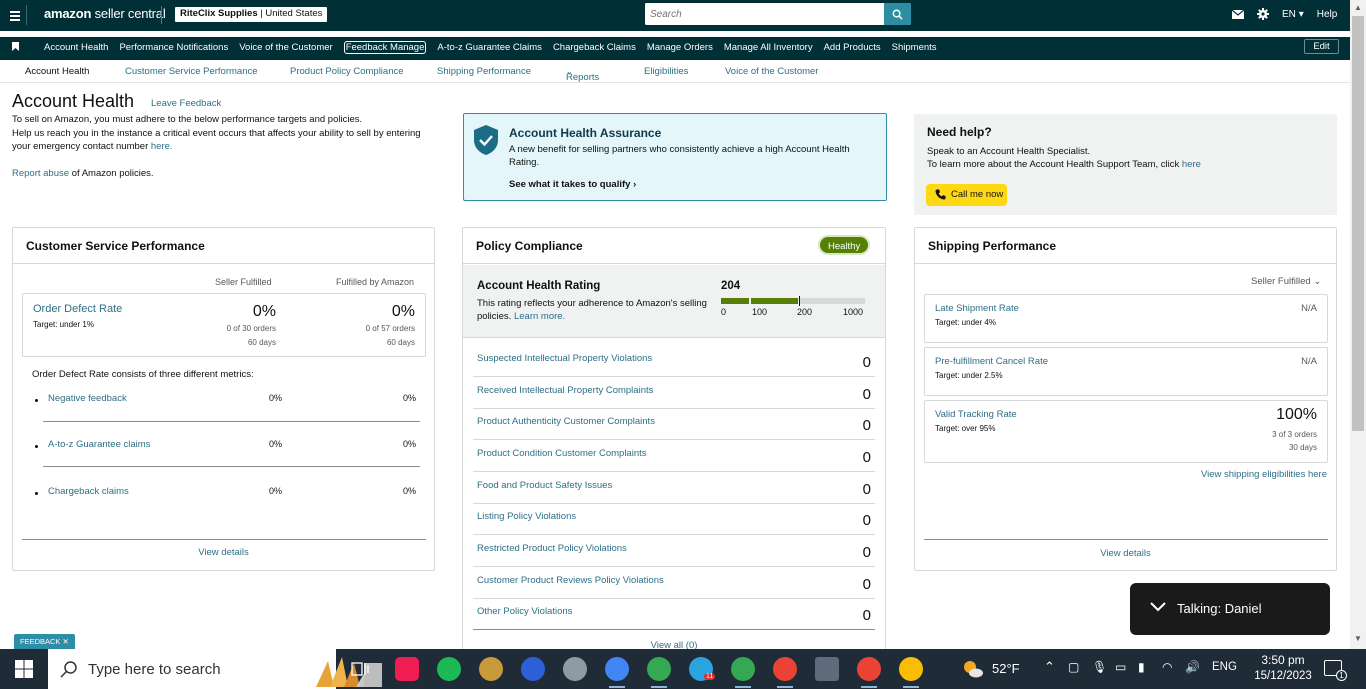 This screenshot has width=1366, height=689. I want to click on nav-item-a-to-z-claims: A-to-z Guarantee Claims, so click(489, 48).